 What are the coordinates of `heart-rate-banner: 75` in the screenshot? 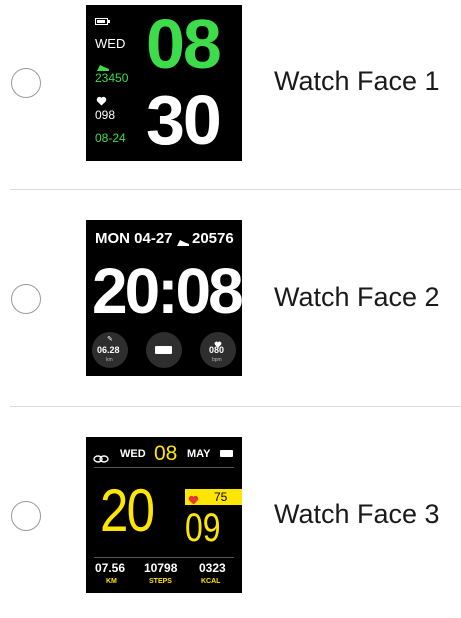 It's located at (213, 497).